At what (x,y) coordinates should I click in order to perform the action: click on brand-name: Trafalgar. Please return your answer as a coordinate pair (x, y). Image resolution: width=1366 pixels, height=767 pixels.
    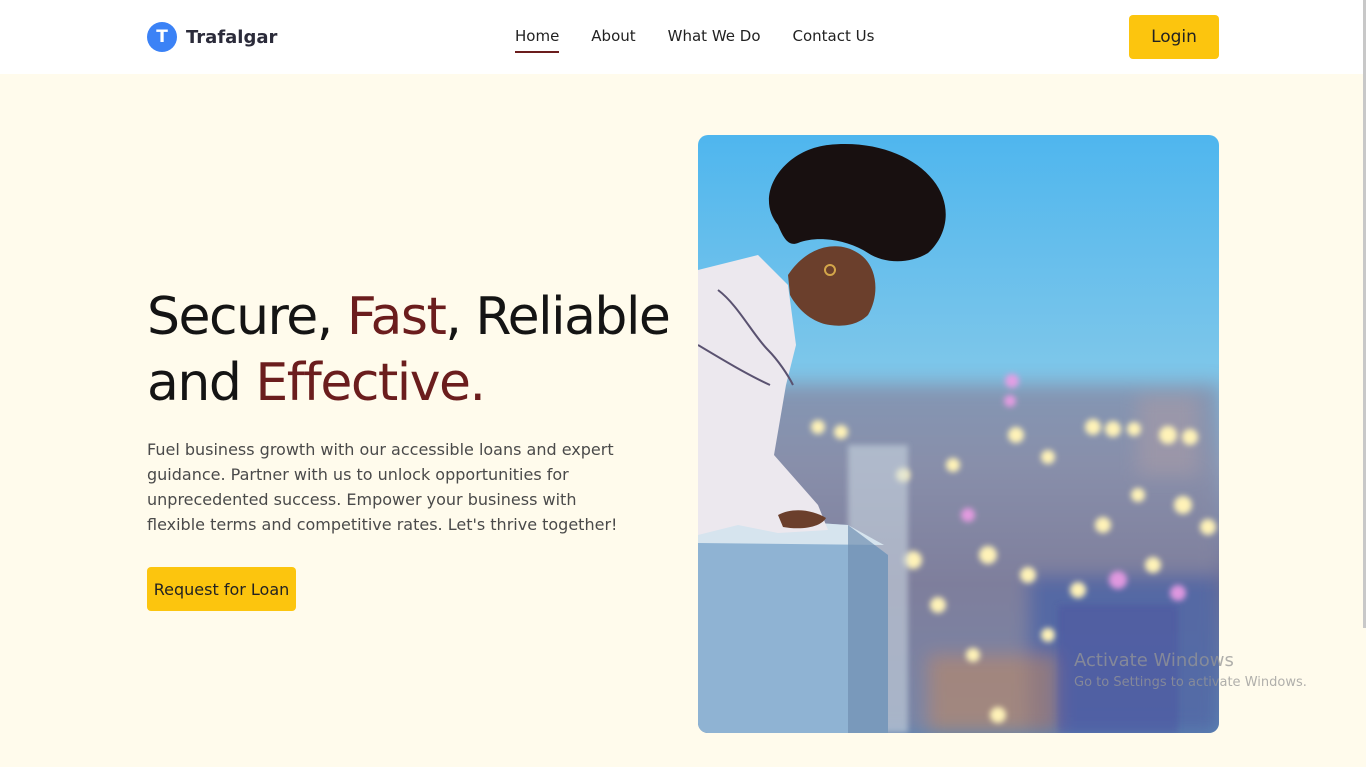
    Looking at the image, I should click on (232, 37).